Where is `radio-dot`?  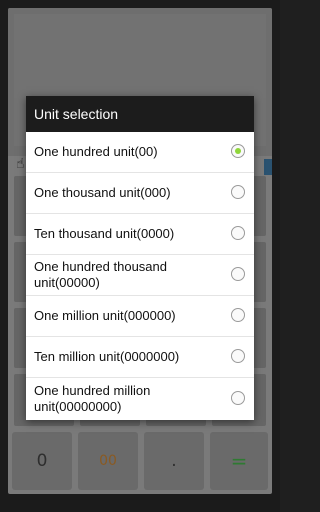 radio-dot is located at coordinates (238, 151).